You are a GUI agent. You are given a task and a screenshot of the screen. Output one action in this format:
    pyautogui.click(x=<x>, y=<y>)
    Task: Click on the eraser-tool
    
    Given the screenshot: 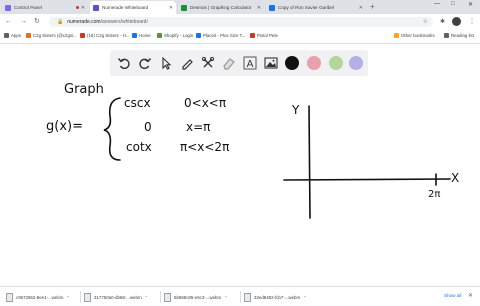 What is the action you would take?
    pyautogui.click(x=229, y=63)
    